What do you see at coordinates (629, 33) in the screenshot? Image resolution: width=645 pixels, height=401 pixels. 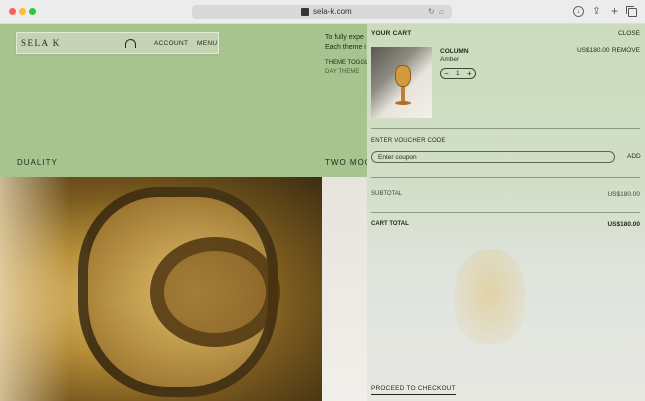 I see `cart-close-button: CLOSE` at bounding box center [629, 33].